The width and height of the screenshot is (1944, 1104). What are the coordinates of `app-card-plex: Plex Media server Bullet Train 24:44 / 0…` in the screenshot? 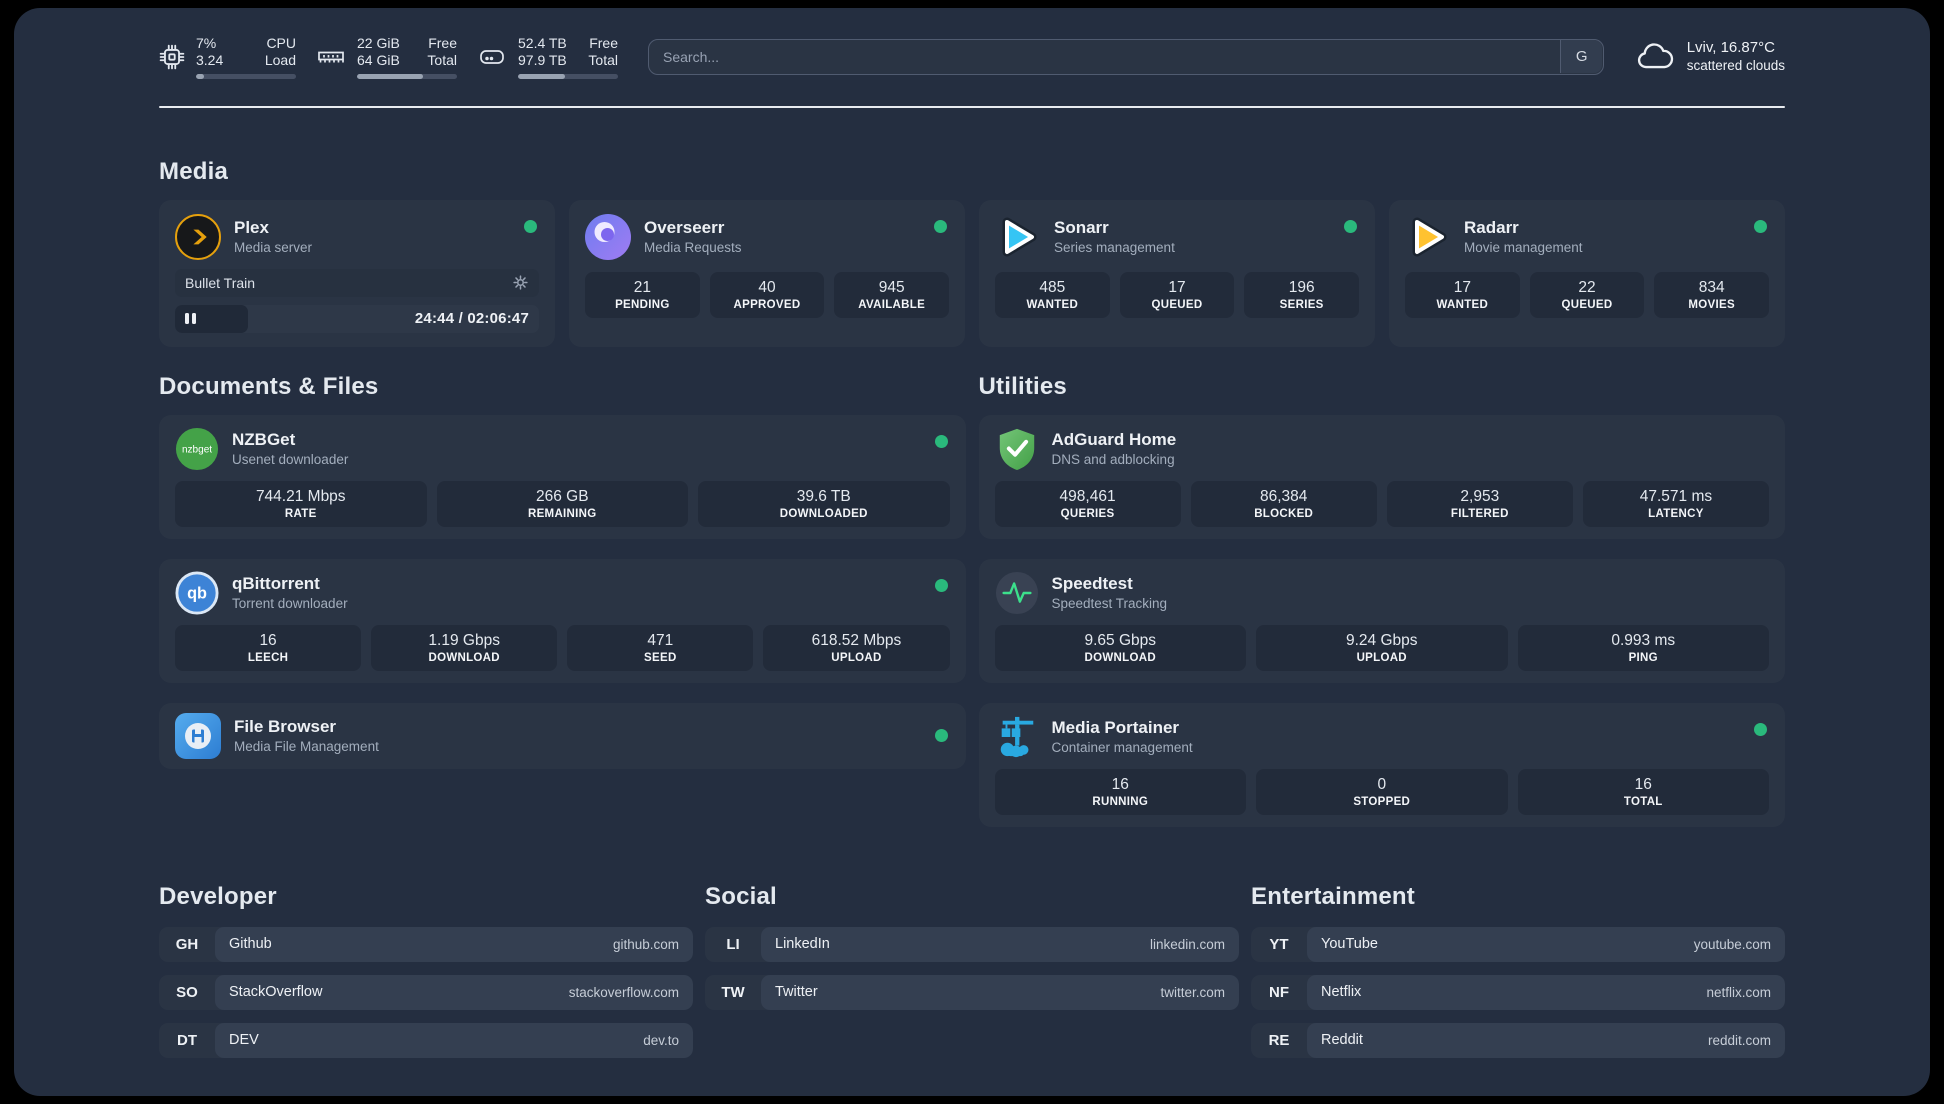 It's located at (357, 273).